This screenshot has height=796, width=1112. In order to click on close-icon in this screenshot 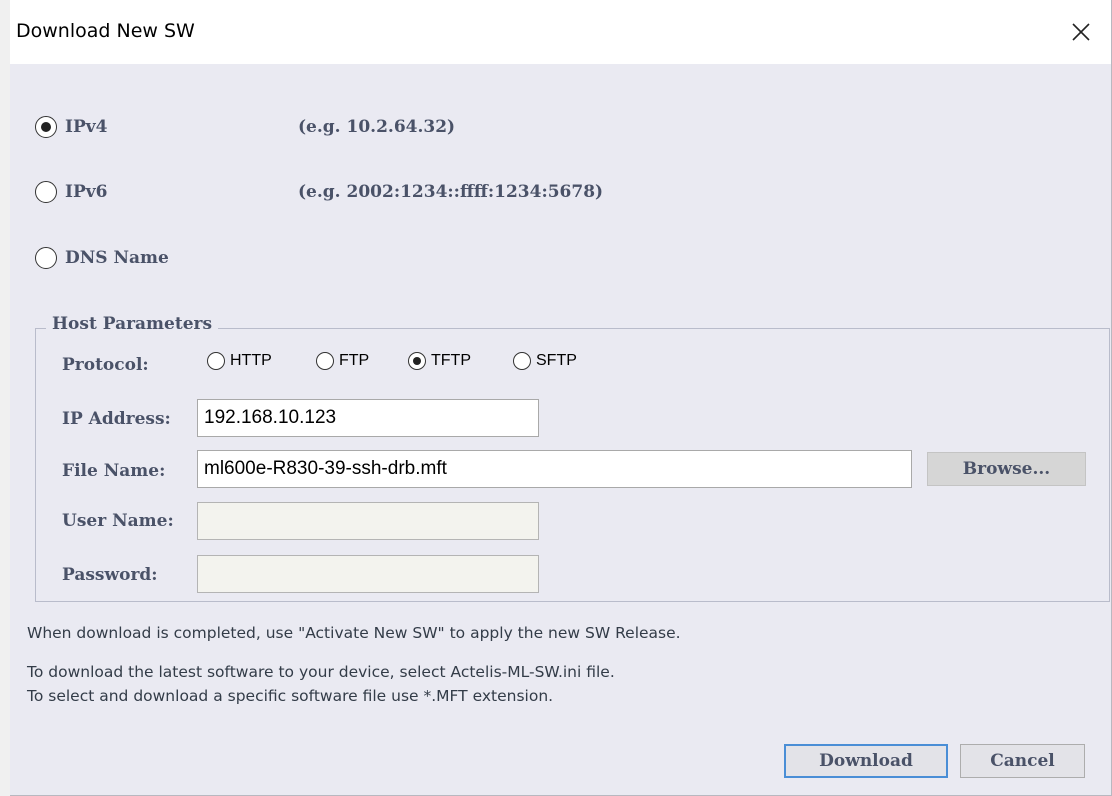, I will do `click(1081, 32)`.